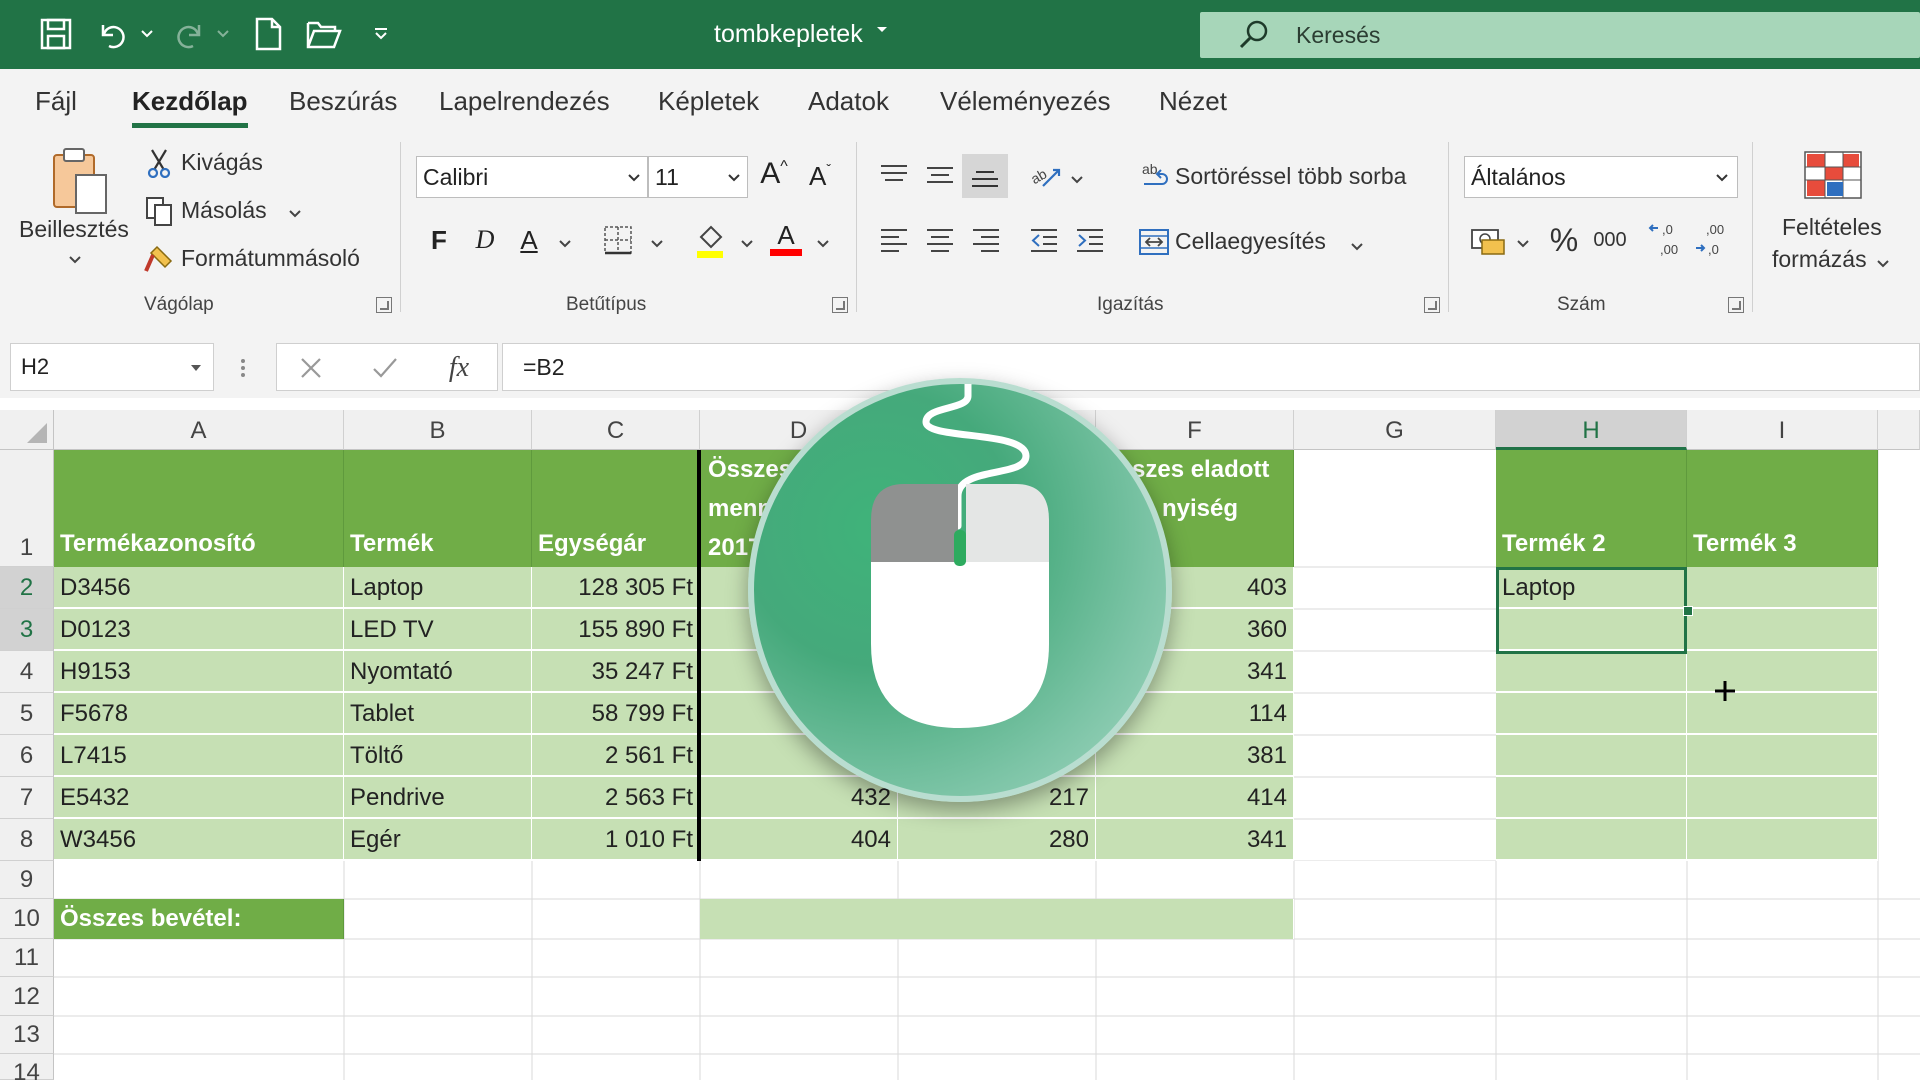  What do you see at coordinates (27, 840) in the screenshot?
I see `row-header-8: 8` at bounding box center [27, 840].